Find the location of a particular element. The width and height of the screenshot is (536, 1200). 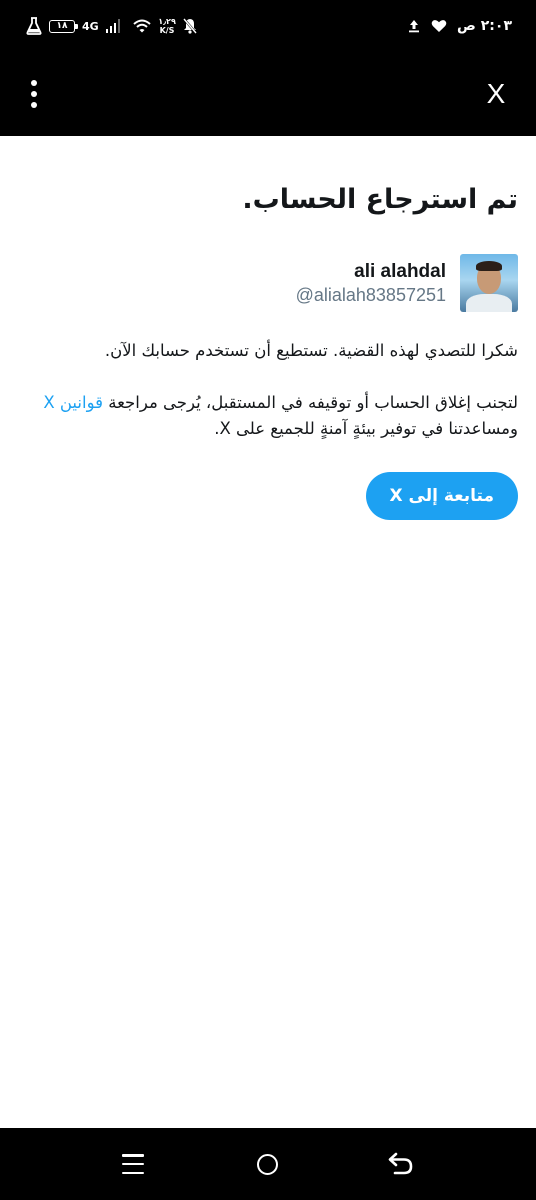

more-options-button is located at coordinates (34, 94).